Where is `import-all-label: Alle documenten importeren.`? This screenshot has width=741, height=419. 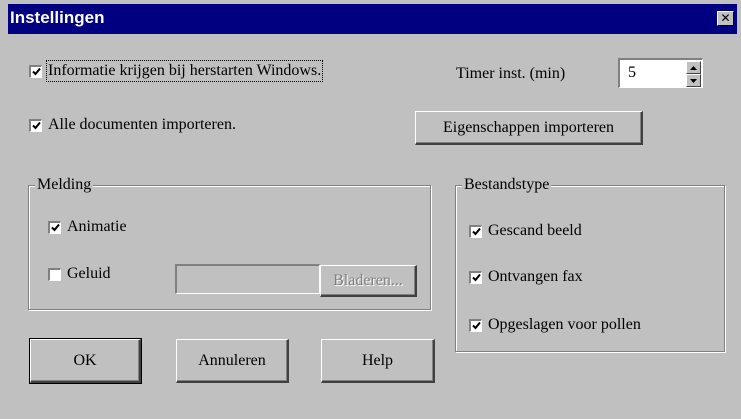 import-all-label: Alle documenten importeren. is located at coordinates (142, 124).